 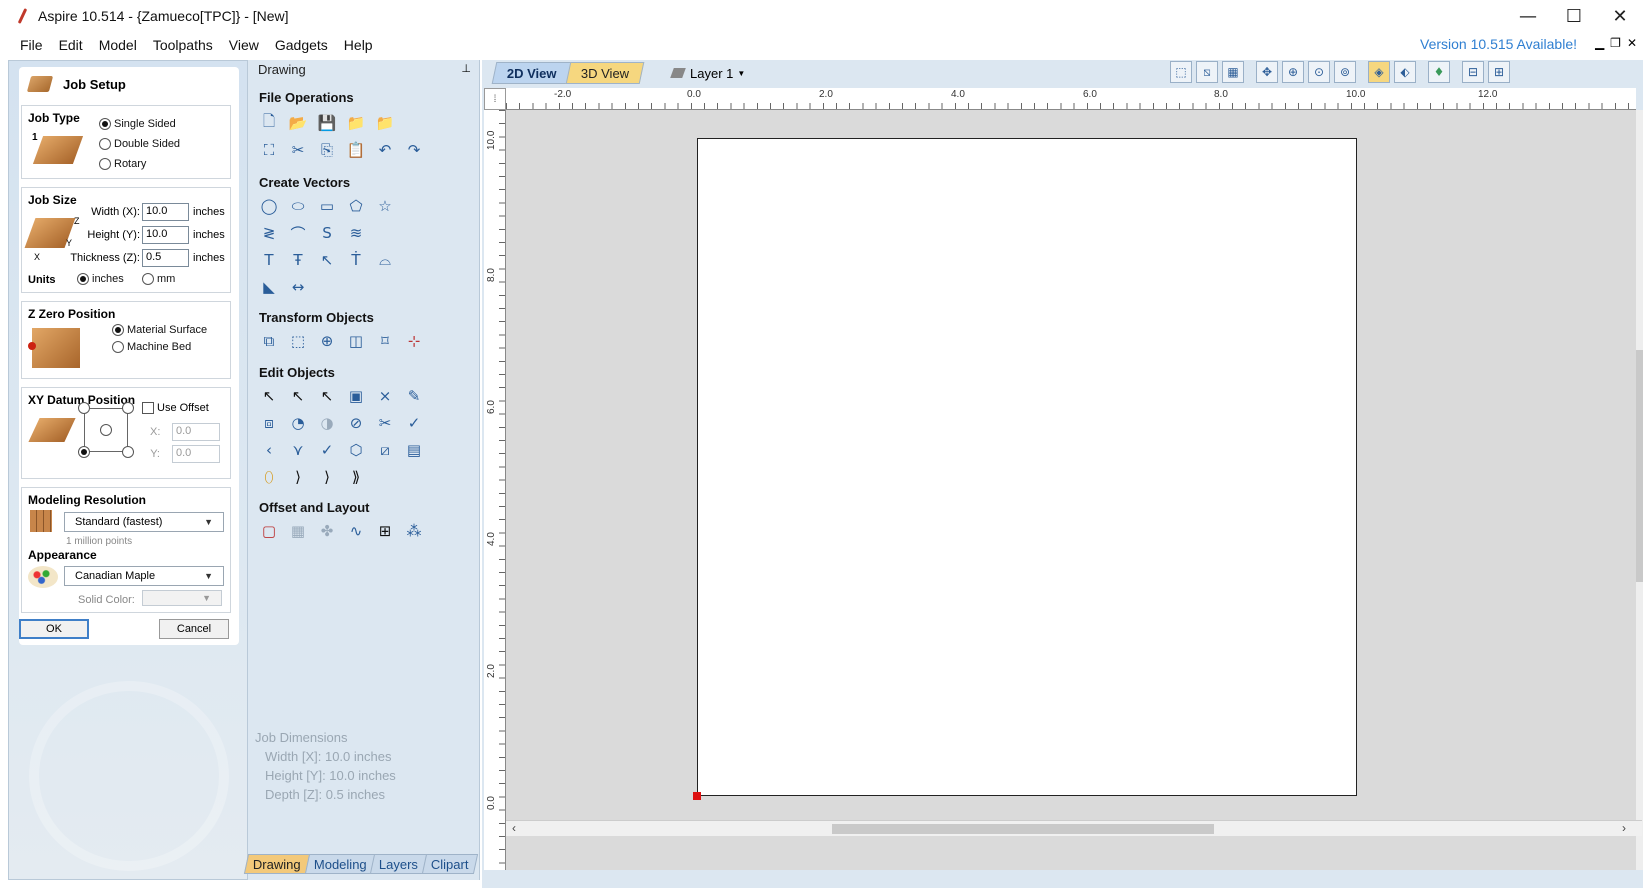 I want to click on polygon-icon: ⬠, so click(x=356, y=206).